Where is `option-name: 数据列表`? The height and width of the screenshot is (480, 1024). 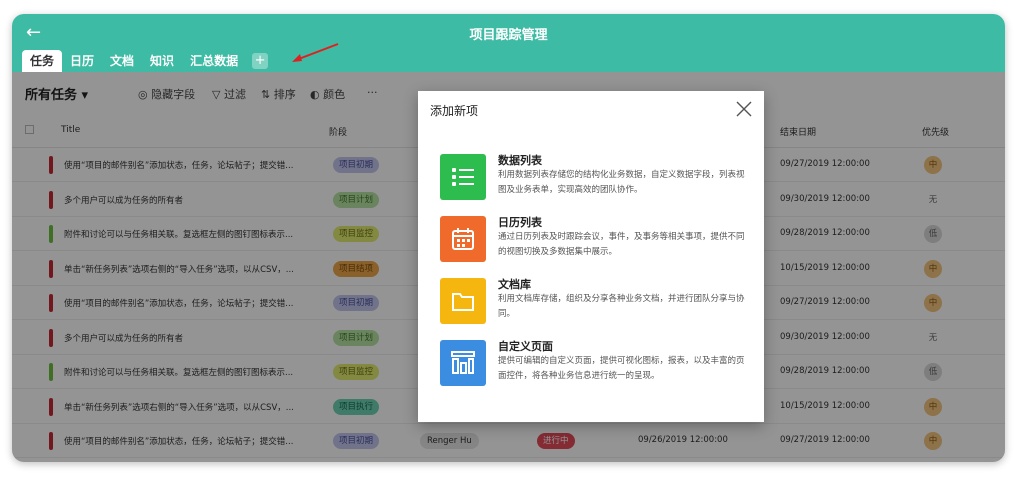
option-name: 数据列表 is located at coordinates (520, 160).